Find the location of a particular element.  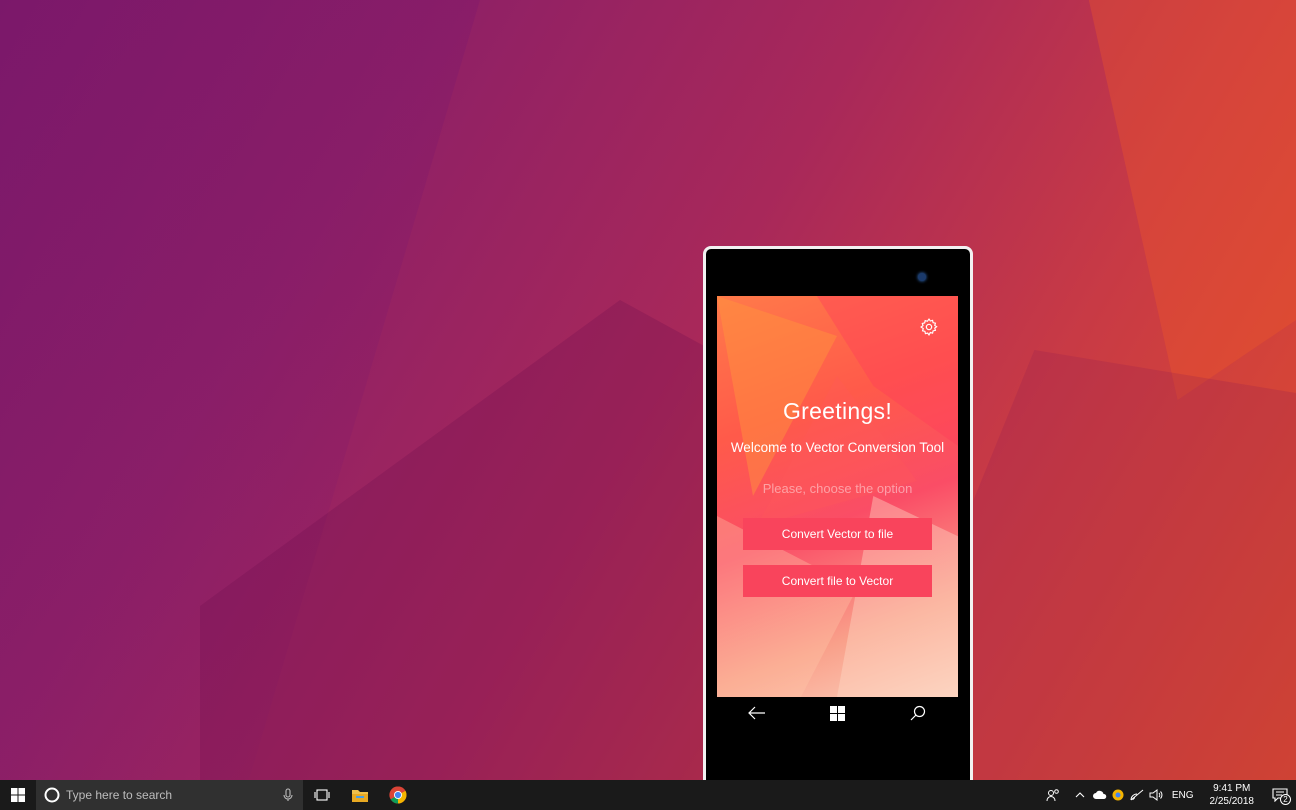

chrome-icon is located at coordinates (398, 795).